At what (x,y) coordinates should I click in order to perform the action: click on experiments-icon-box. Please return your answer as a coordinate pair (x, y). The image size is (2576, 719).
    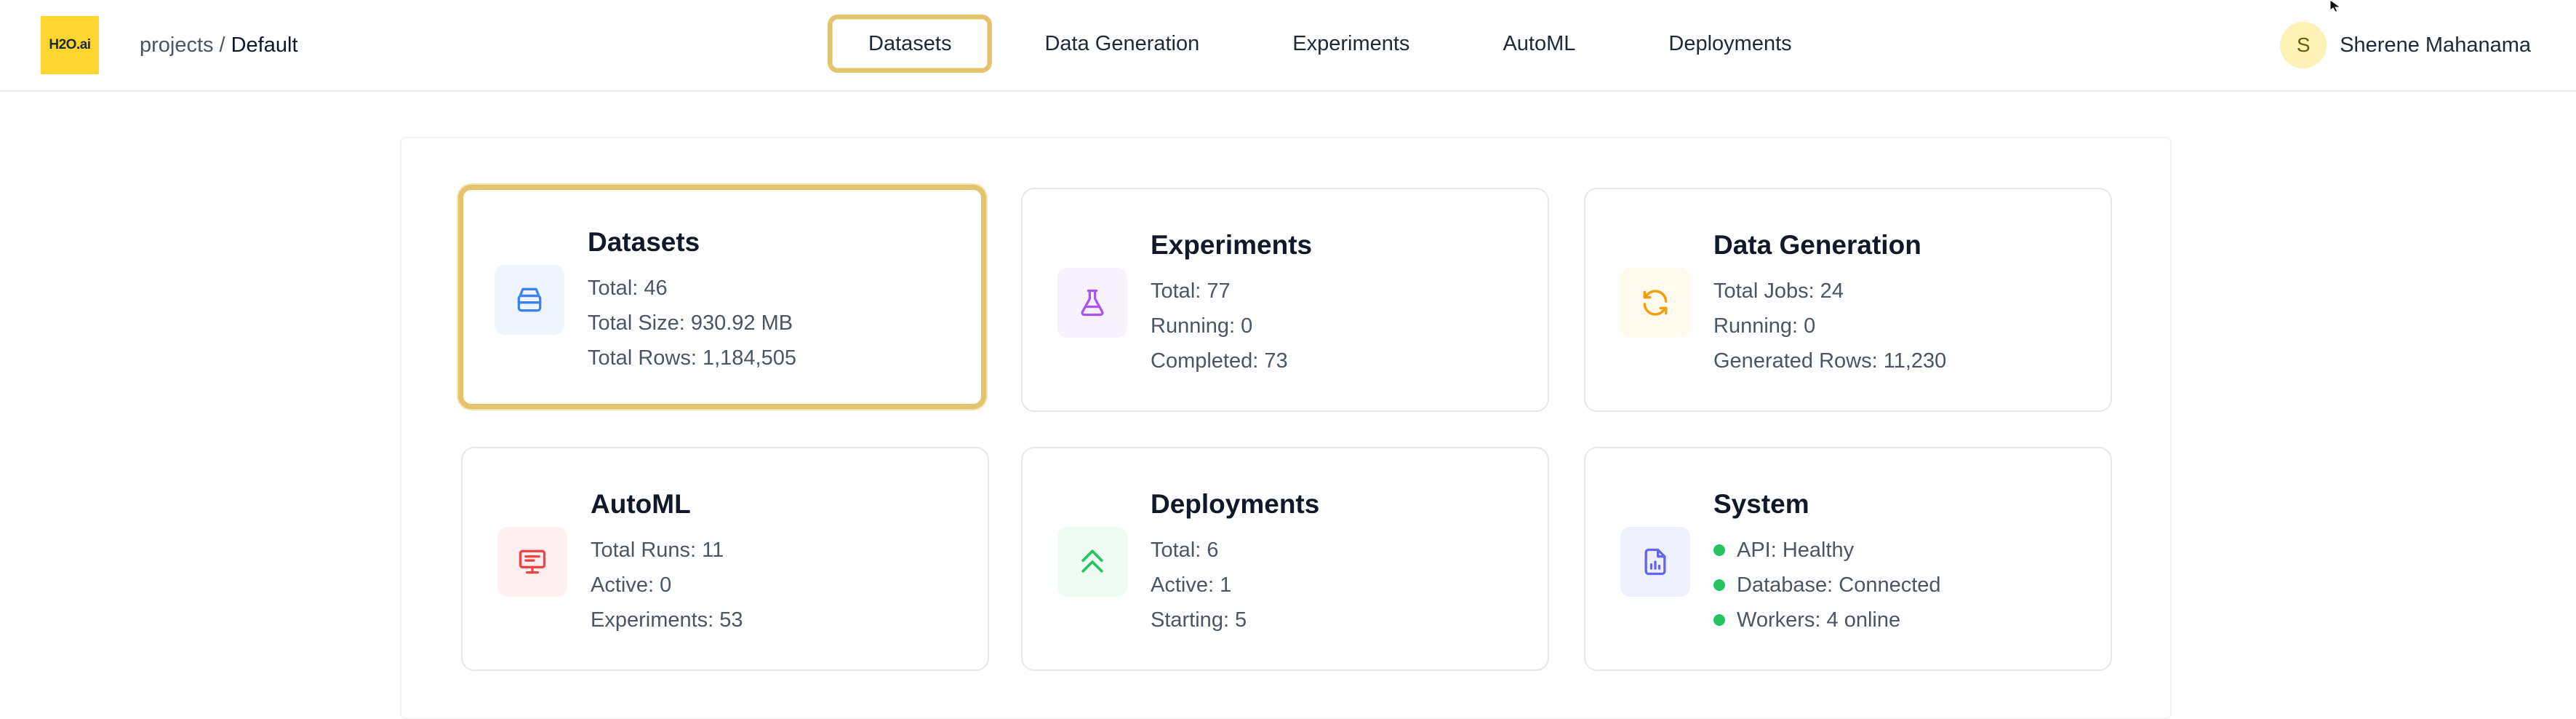
    Looking at the image, I should click on (1092, 303).